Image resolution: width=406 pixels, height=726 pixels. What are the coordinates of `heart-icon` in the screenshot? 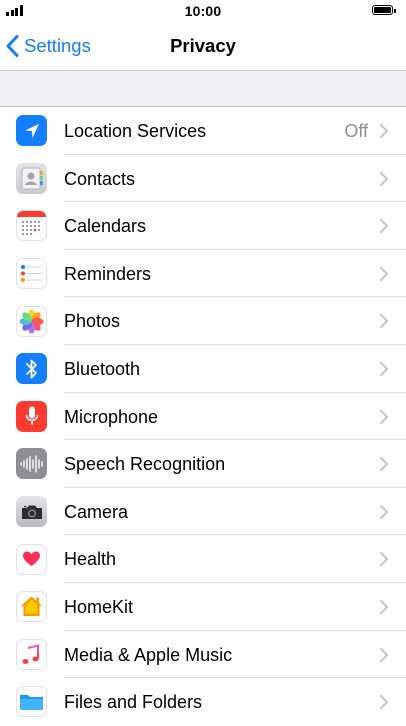 It's located at (31, 559).